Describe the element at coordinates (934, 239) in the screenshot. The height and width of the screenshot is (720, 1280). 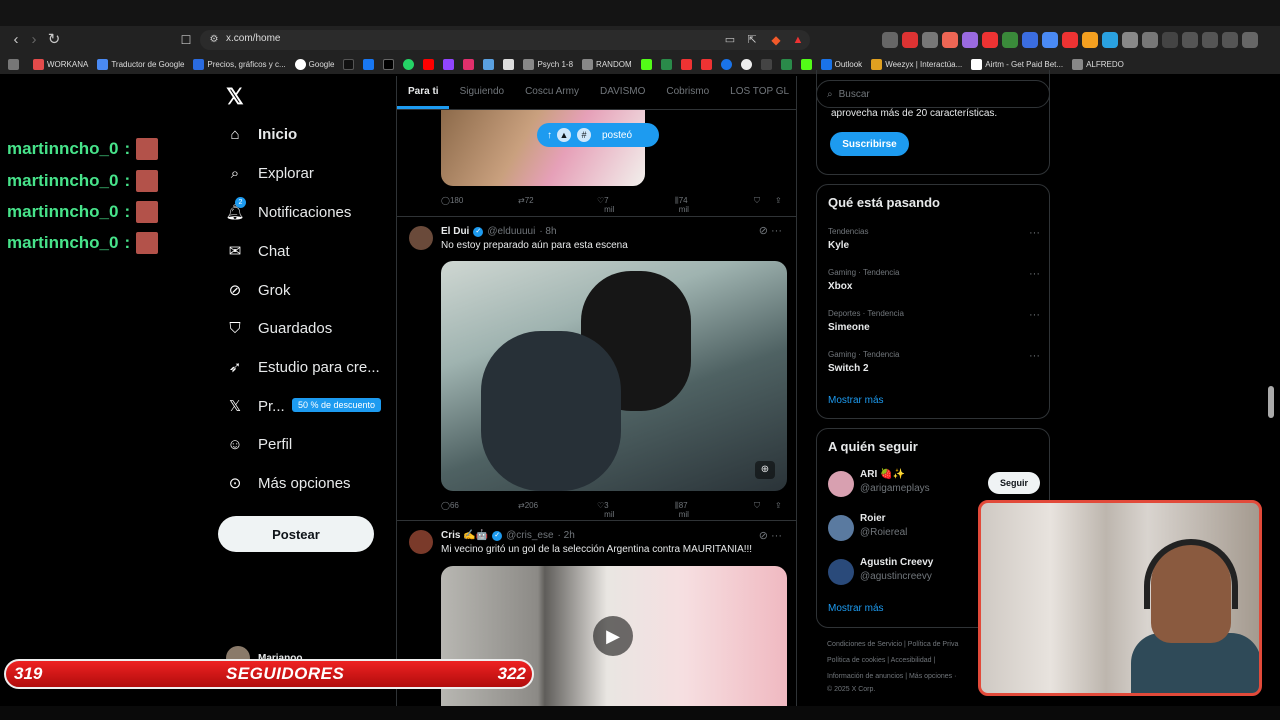
I see `trend-item: Tendencias Kyle ···` at that location.